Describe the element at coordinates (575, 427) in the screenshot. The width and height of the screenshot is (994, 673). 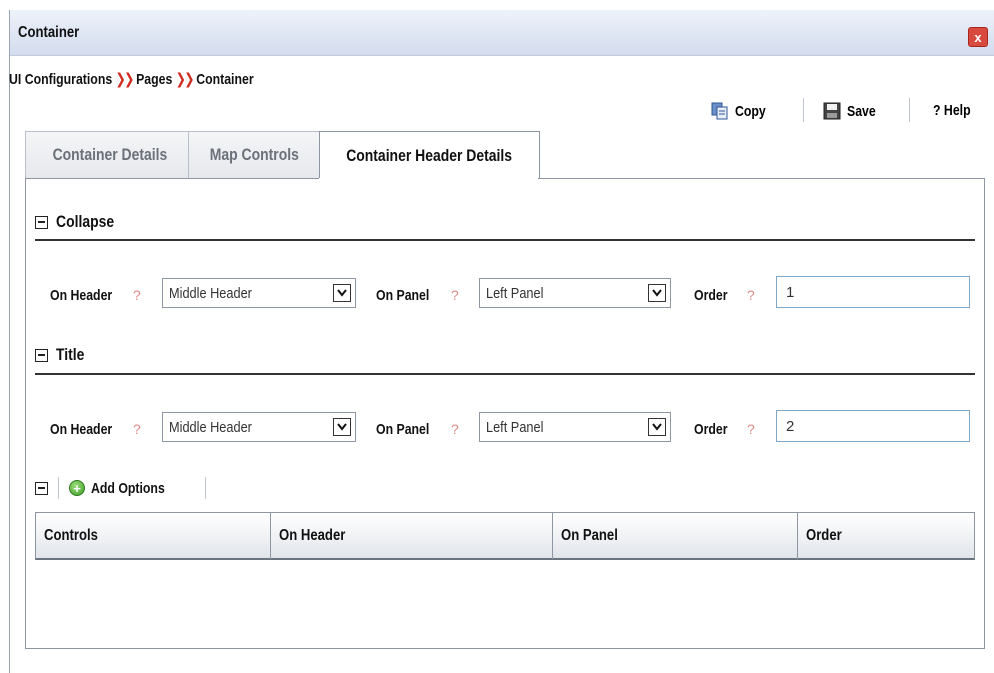
I see `title-on-panel-select: Left Panel` at that location.